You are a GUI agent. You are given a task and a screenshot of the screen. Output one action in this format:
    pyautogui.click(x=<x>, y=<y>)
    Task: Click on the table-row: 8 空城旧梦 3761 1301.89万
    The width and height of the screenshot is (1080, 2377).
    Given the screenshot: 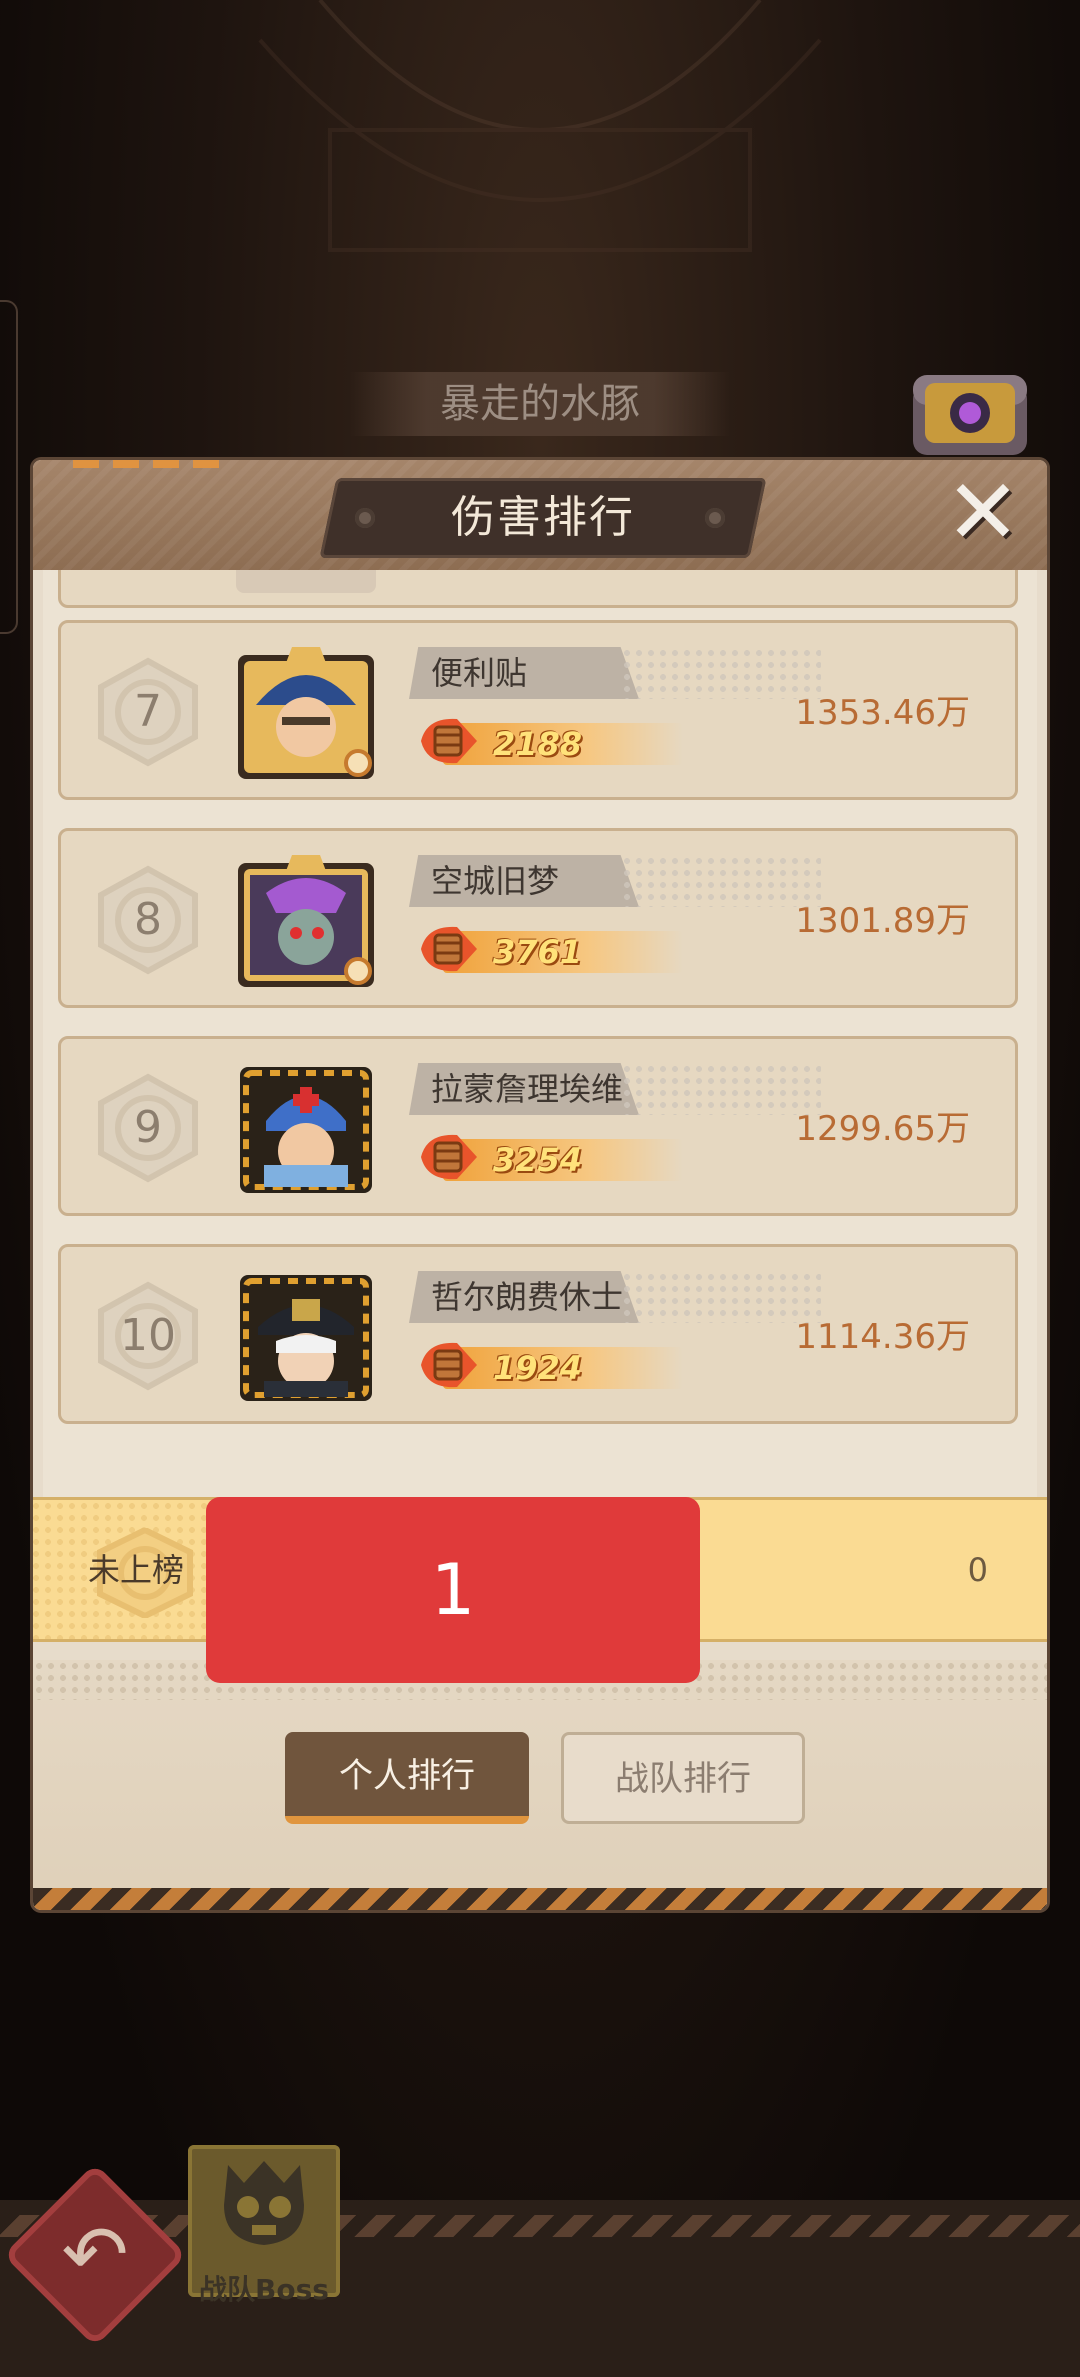 What is the action you would take?
    pyautogui.click(x=538, y=918)
    